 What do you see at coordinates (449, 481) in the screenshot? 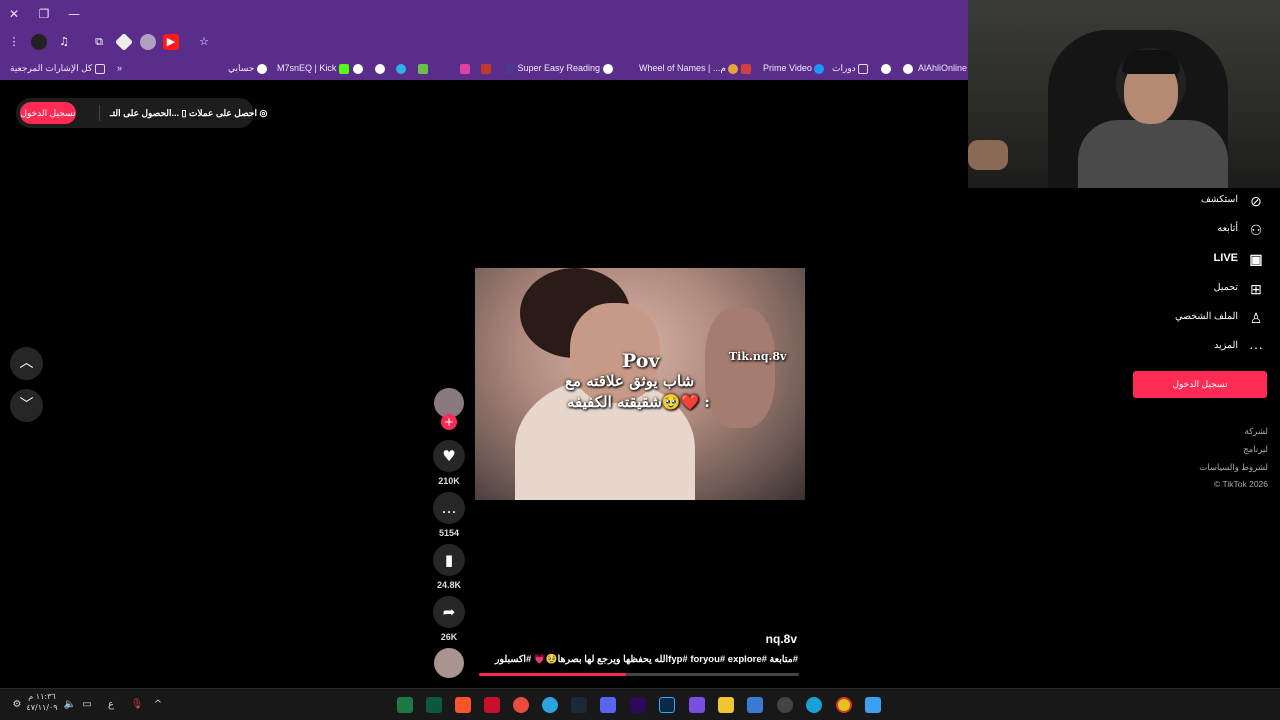
I see `like-count: 210K` at bounding box center [449, 481].